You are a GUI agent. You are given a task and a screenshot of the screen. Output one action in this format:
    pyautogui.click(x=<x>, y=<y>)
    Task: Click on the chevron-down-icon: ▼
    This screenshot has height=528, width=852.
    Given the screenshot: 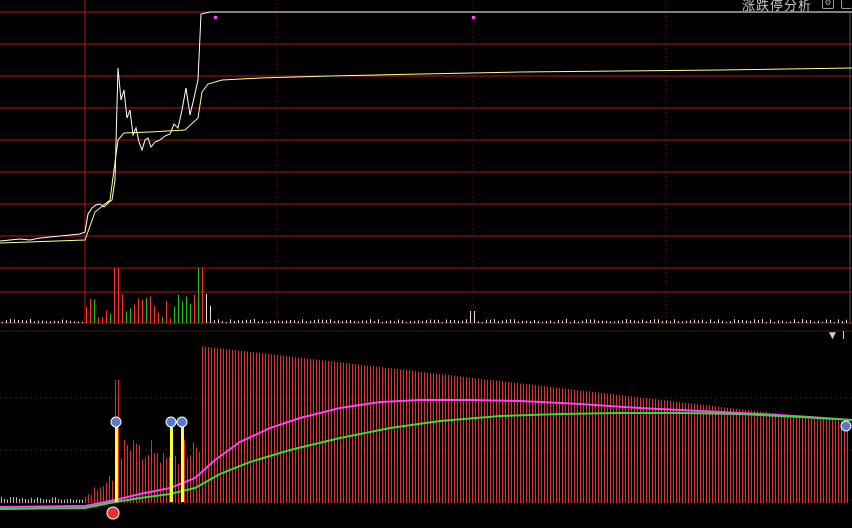 What is the action you would take?
    pyautogui.click(x=832, y=336)
    